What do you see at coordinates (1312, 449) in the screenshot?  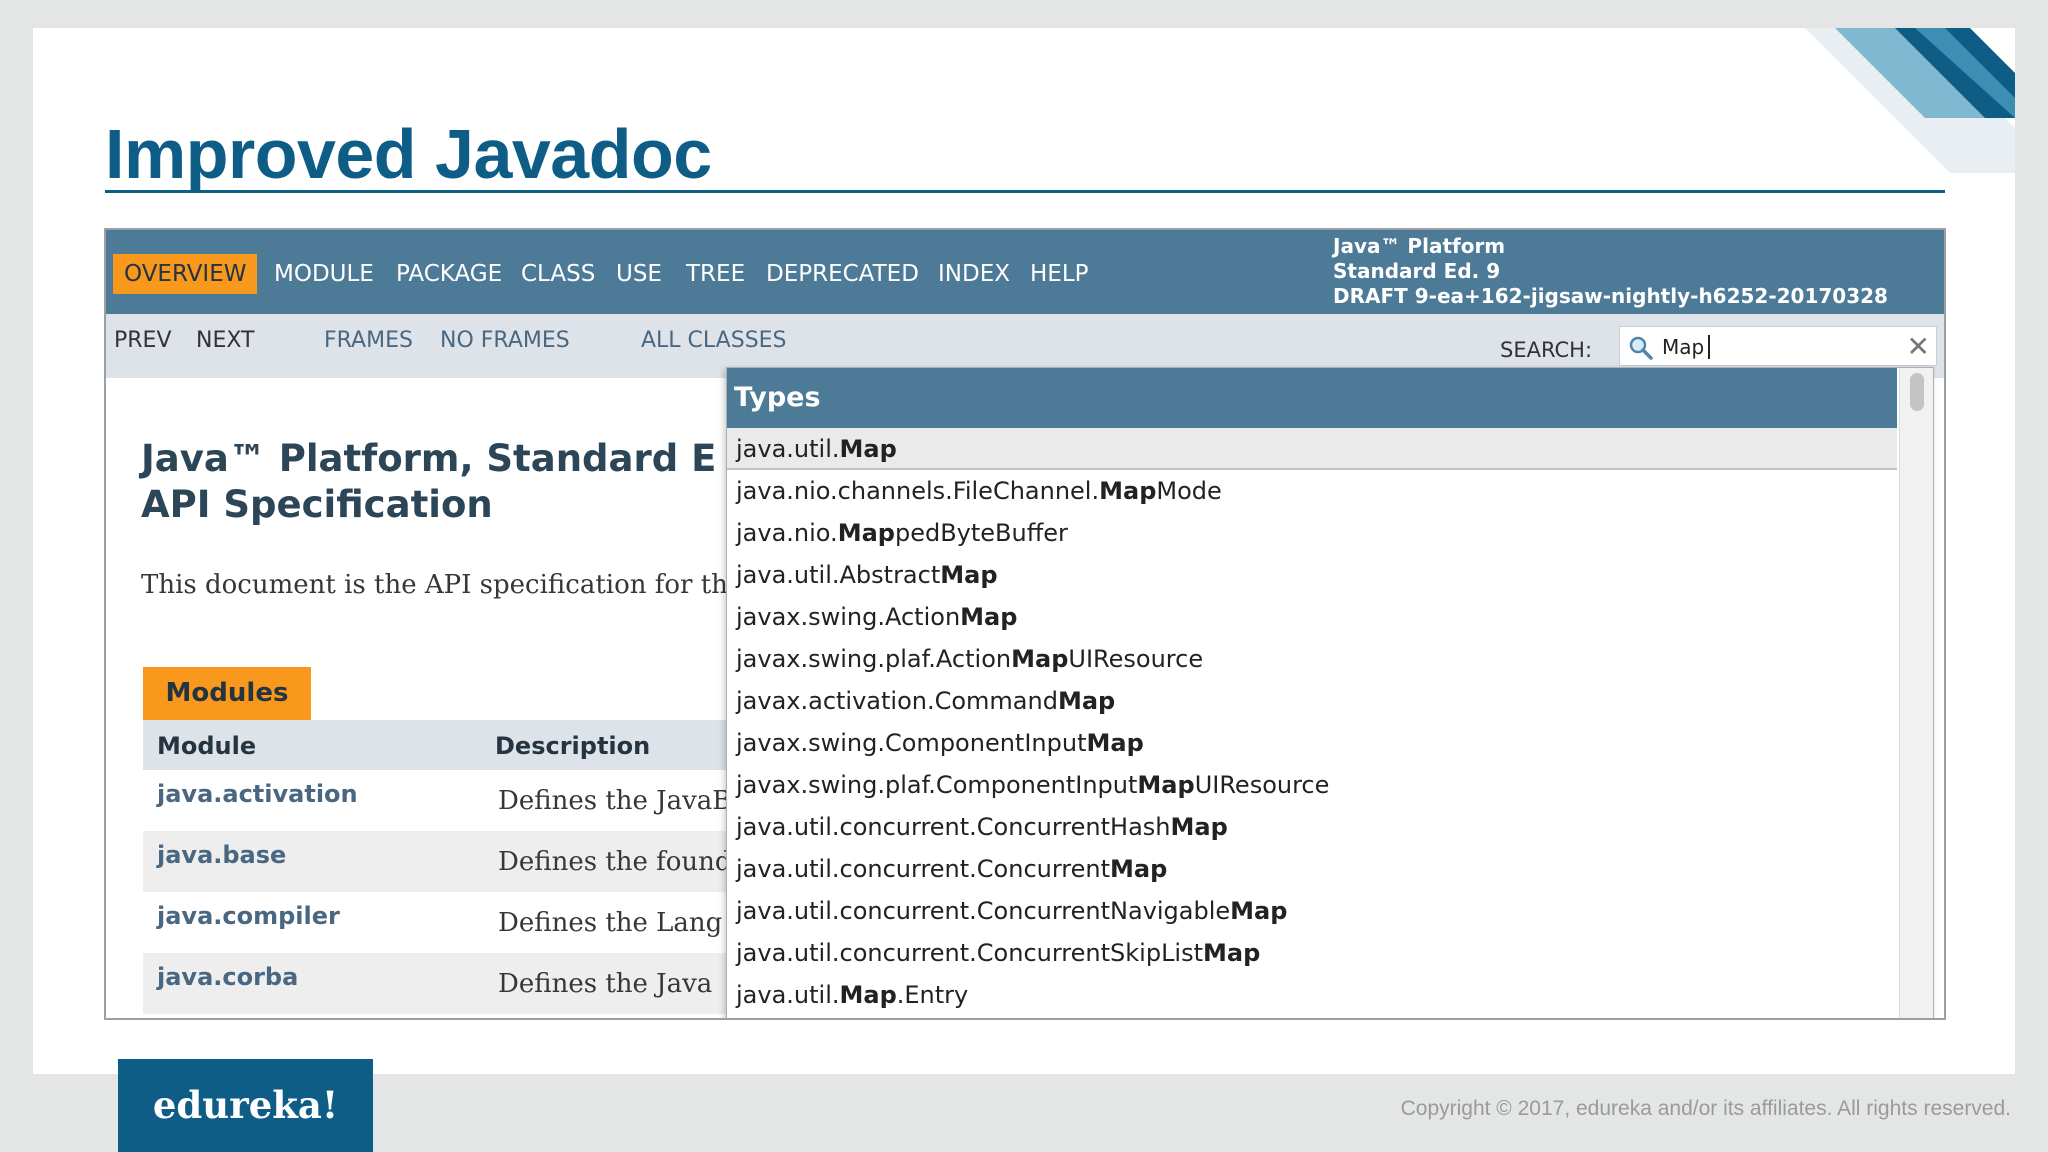 I see `suggestion-item: java.util.Map` at bounding box center [1312, 449].